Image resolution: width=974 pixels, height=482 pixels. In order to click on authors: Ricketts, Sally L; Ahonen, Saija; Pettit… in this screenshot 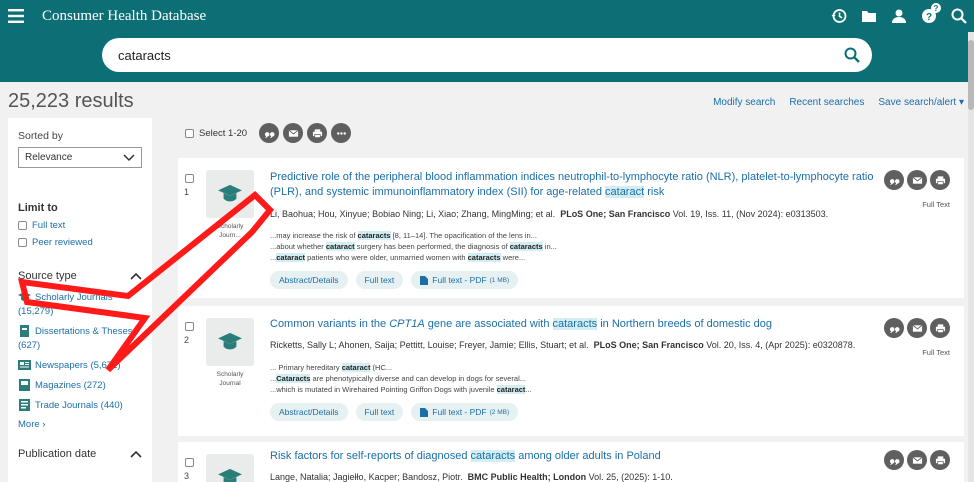, I will do `click(429, 345)`.